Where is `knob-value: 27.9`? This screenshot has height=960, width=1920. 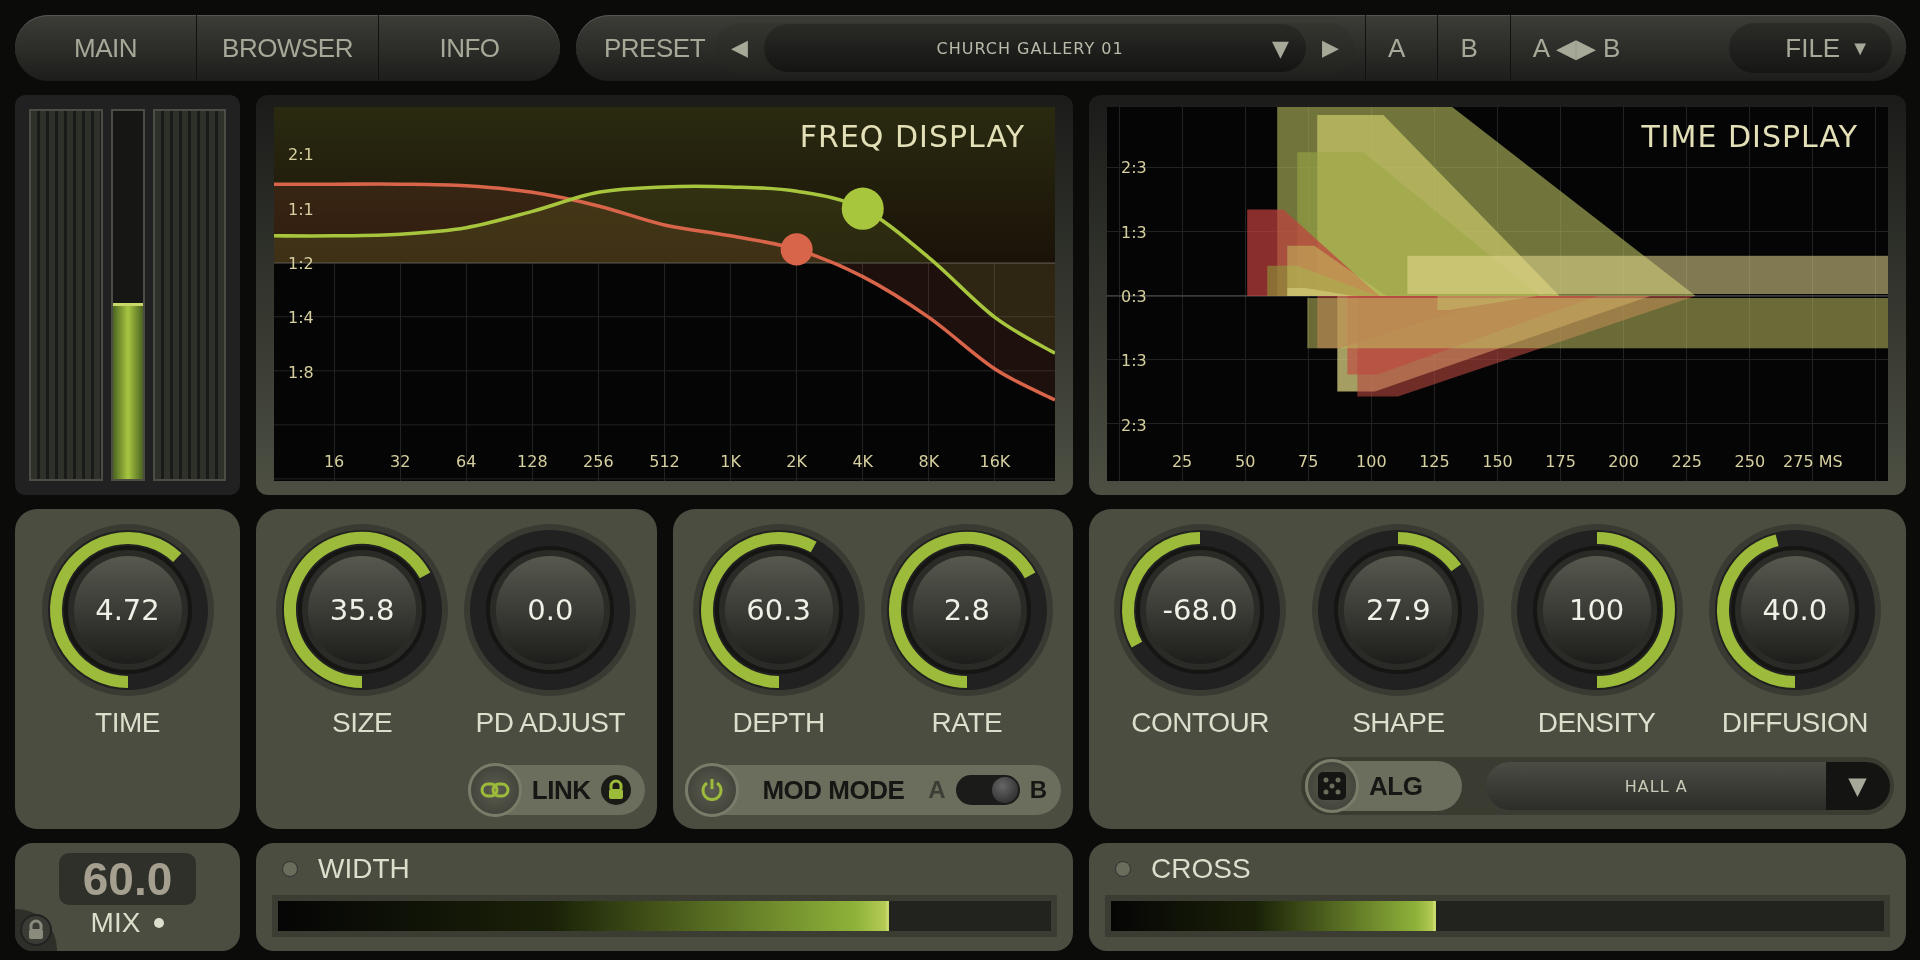
knob-value: 27.9 is located at coordinates (1398, 610).